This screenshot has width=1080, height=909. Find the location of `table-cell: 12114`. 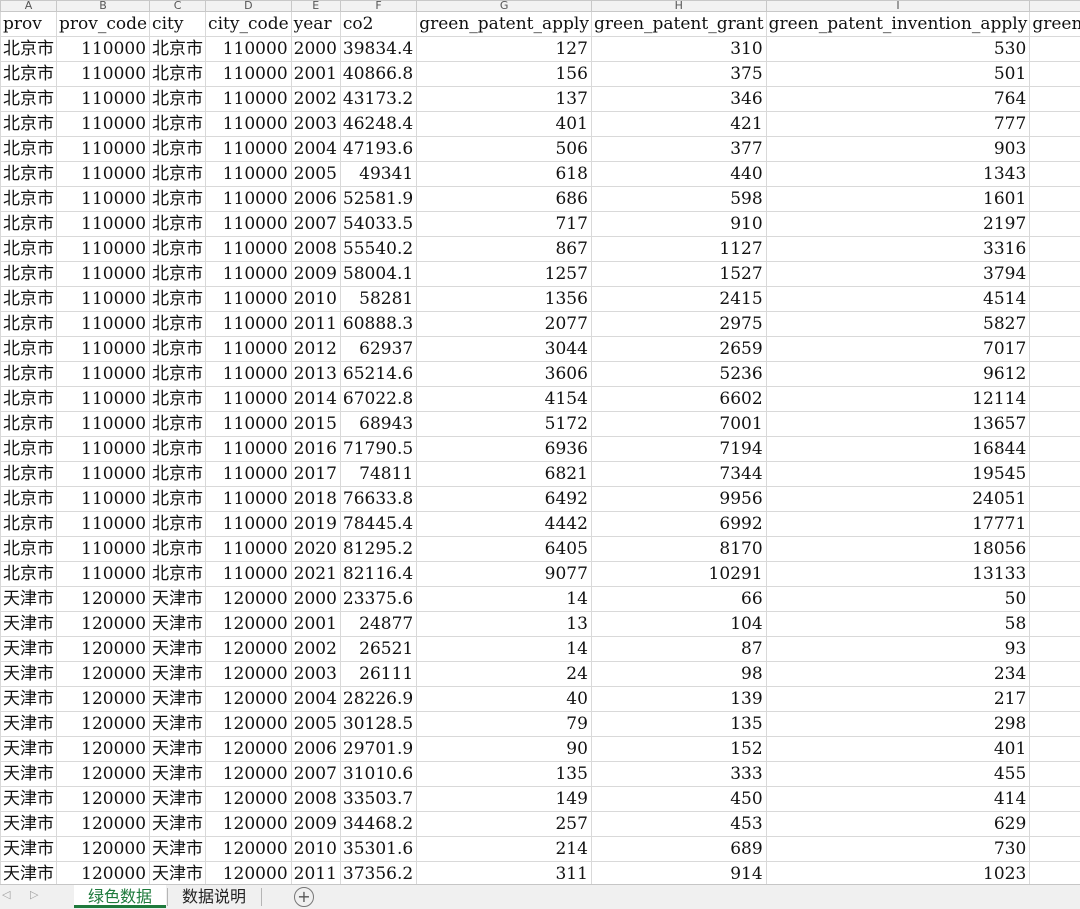

table-cell: 12114 is located at coordinates (898, 399).